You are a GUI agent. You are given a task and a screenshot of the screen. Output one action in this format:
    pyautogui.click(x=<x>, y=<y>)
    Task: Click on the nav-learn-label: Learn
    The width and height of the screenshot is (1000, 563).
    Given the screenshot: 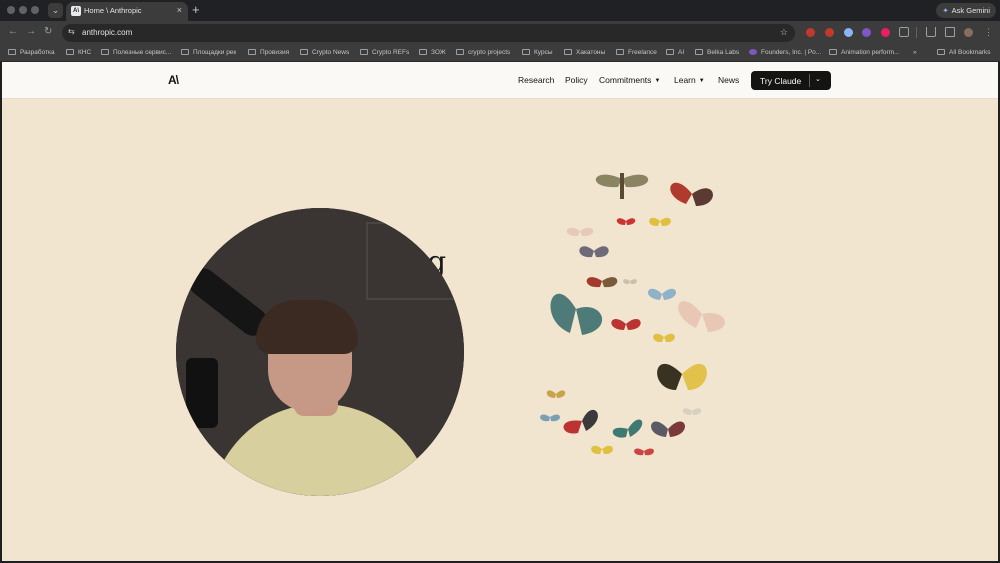 What is the action you would take?
    pyautogui.click(x=685, y=80)
    